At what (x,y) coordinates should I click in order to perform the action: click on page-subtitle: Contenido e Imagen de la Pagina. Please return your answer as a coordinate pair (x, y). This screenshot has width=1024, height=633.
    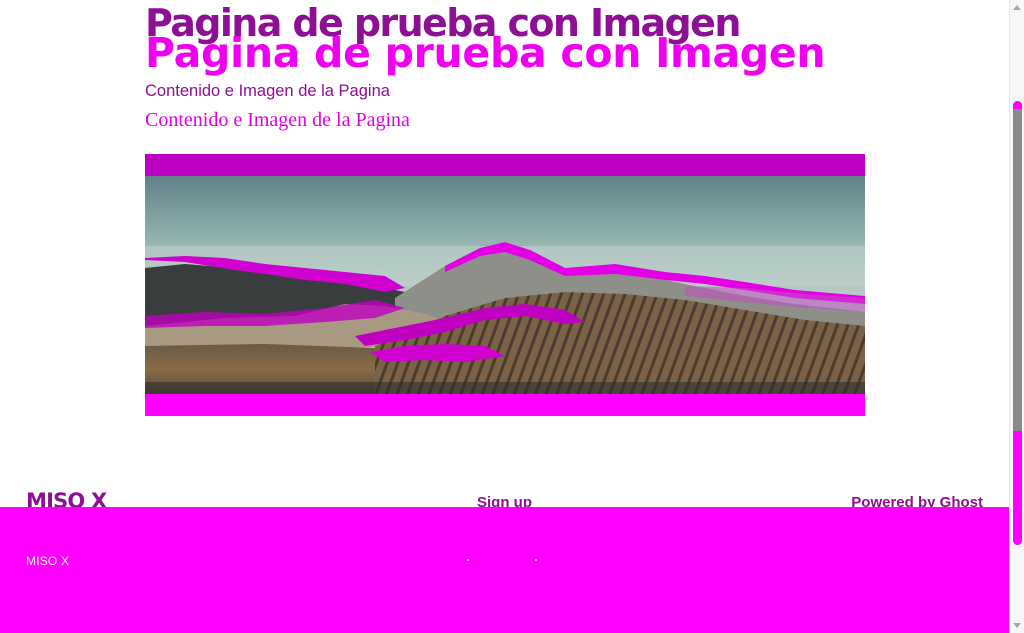
    Looking at the image, I should click on (267, 91).